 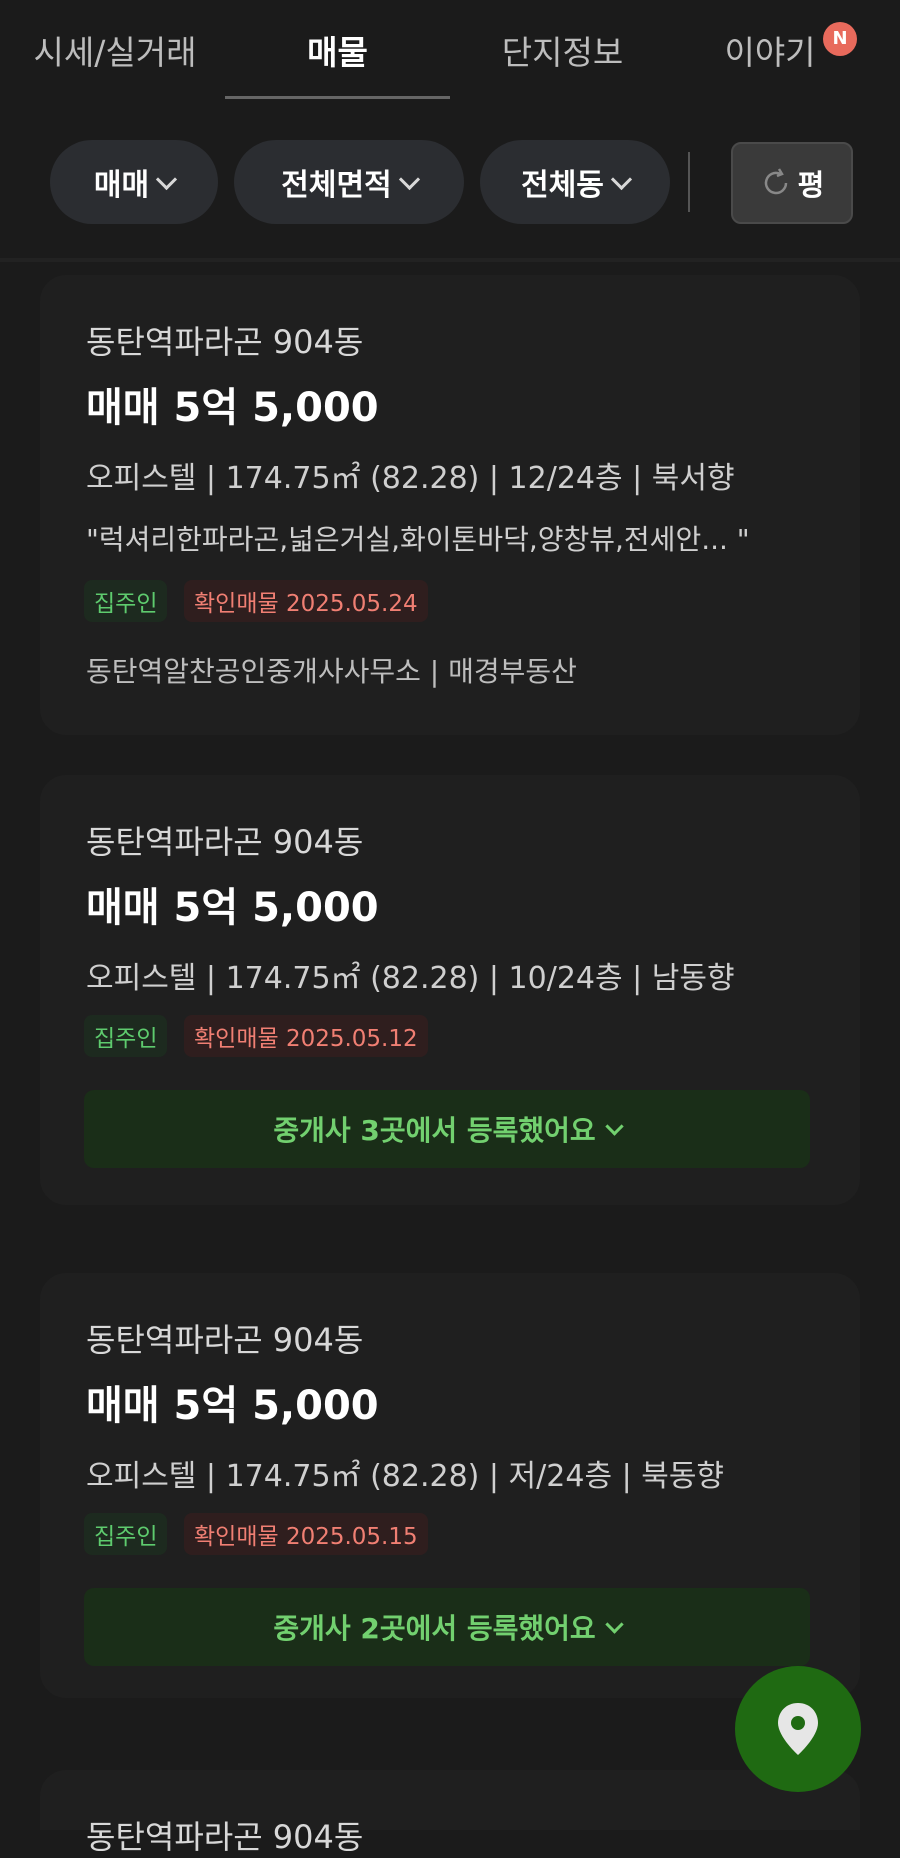 I want to click on dong-filter: 전체동, so click(x=575, y=182).